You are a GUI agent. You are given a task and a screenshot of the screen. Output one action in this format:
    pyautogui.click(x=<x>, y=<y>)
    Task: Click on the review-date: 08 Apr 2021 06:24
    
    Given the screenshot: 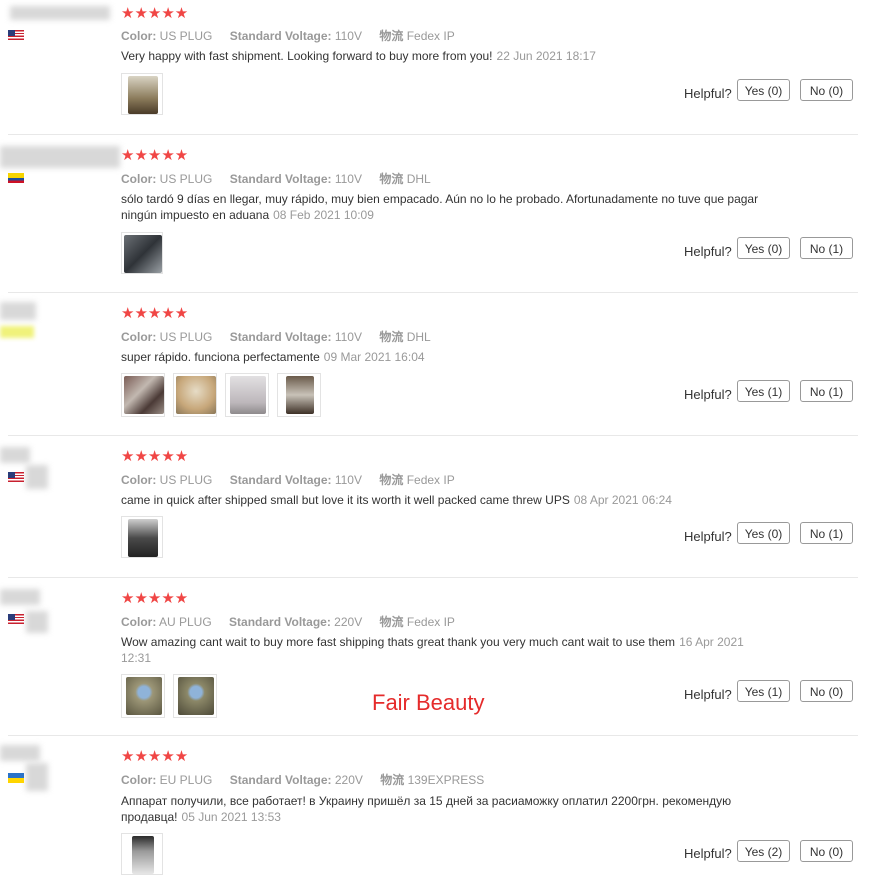 What is the action you would take?
    pyautogui.click(x=622, y=500)
    